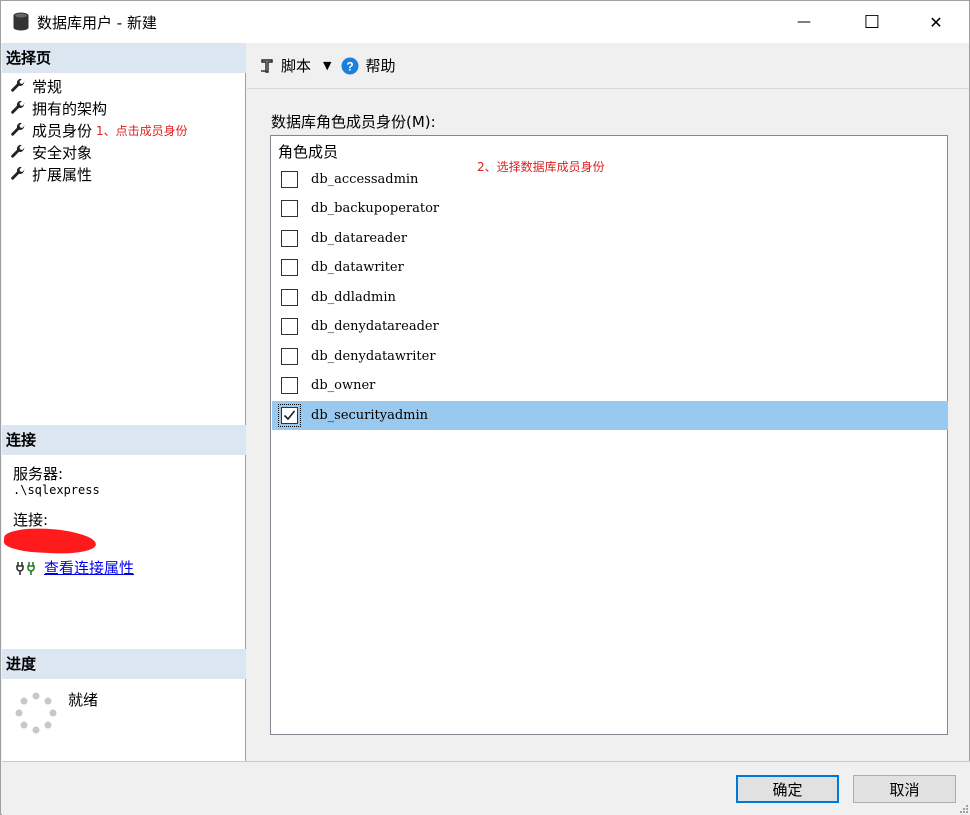 This screenshot has width=970, height=815. I want to click on maximize-icon: ☐, so click(872, 22).